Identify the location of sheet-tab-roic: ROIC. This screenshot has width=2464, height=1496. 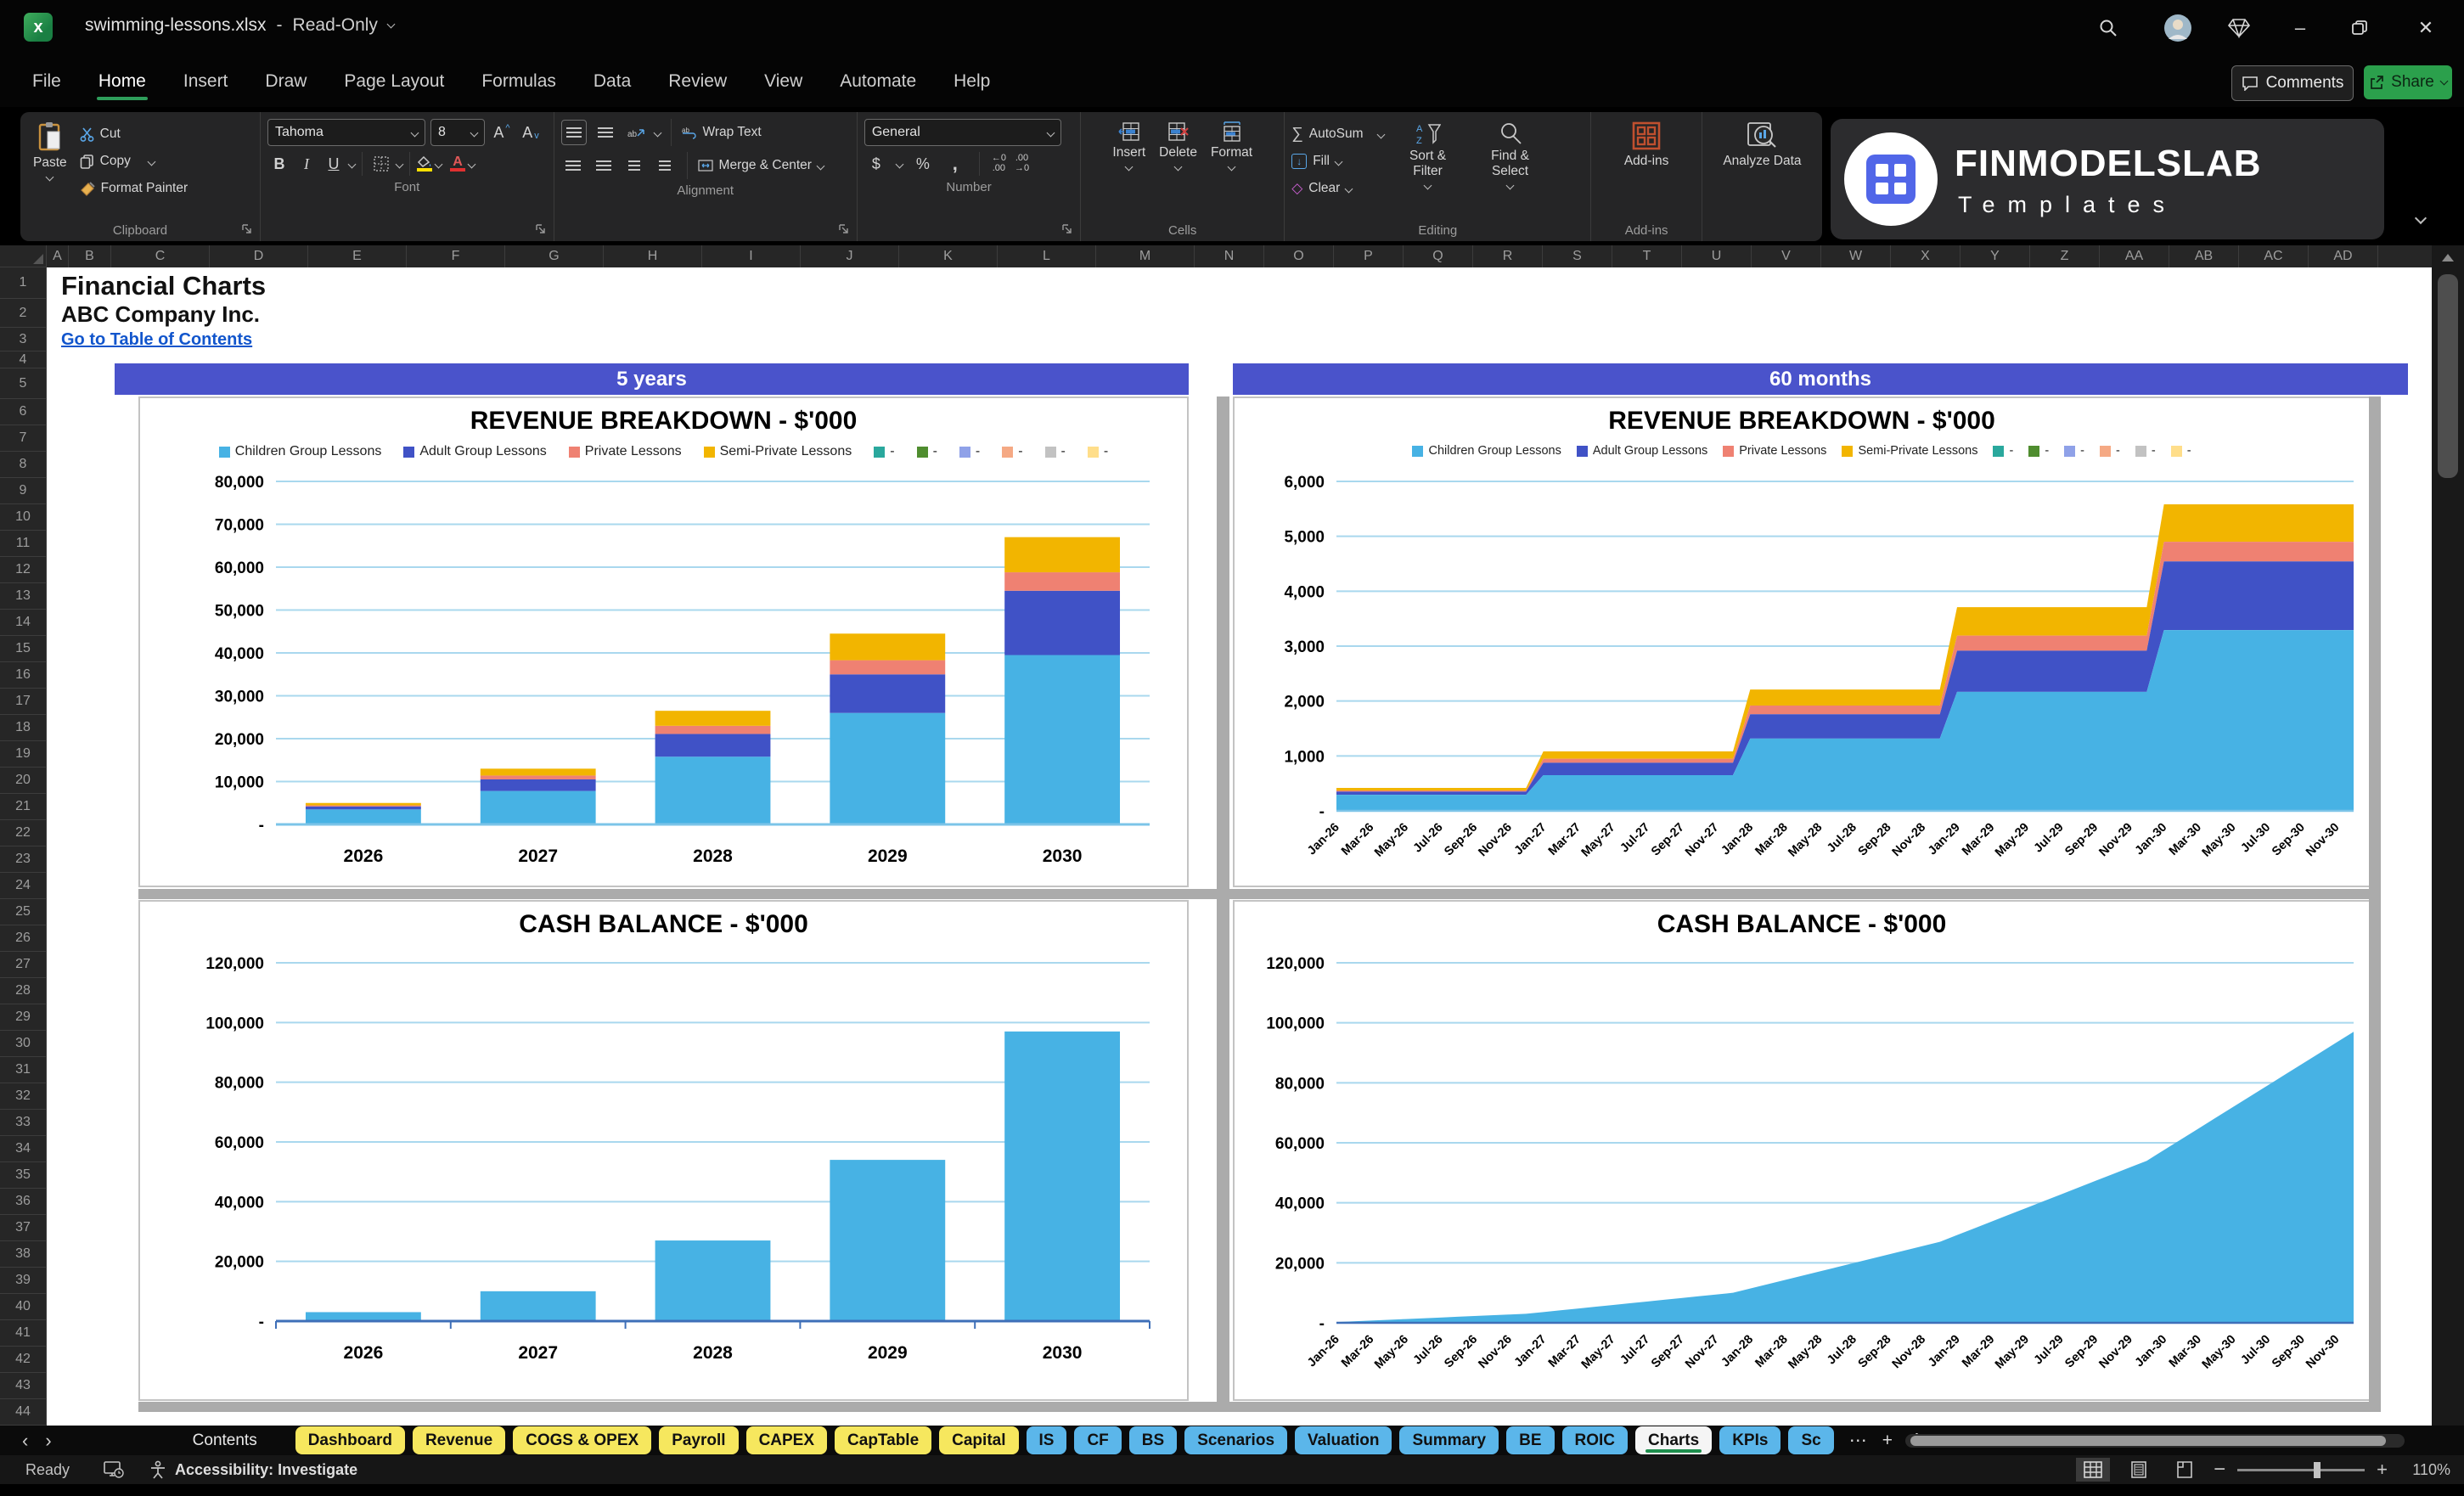
(1594, 1440).